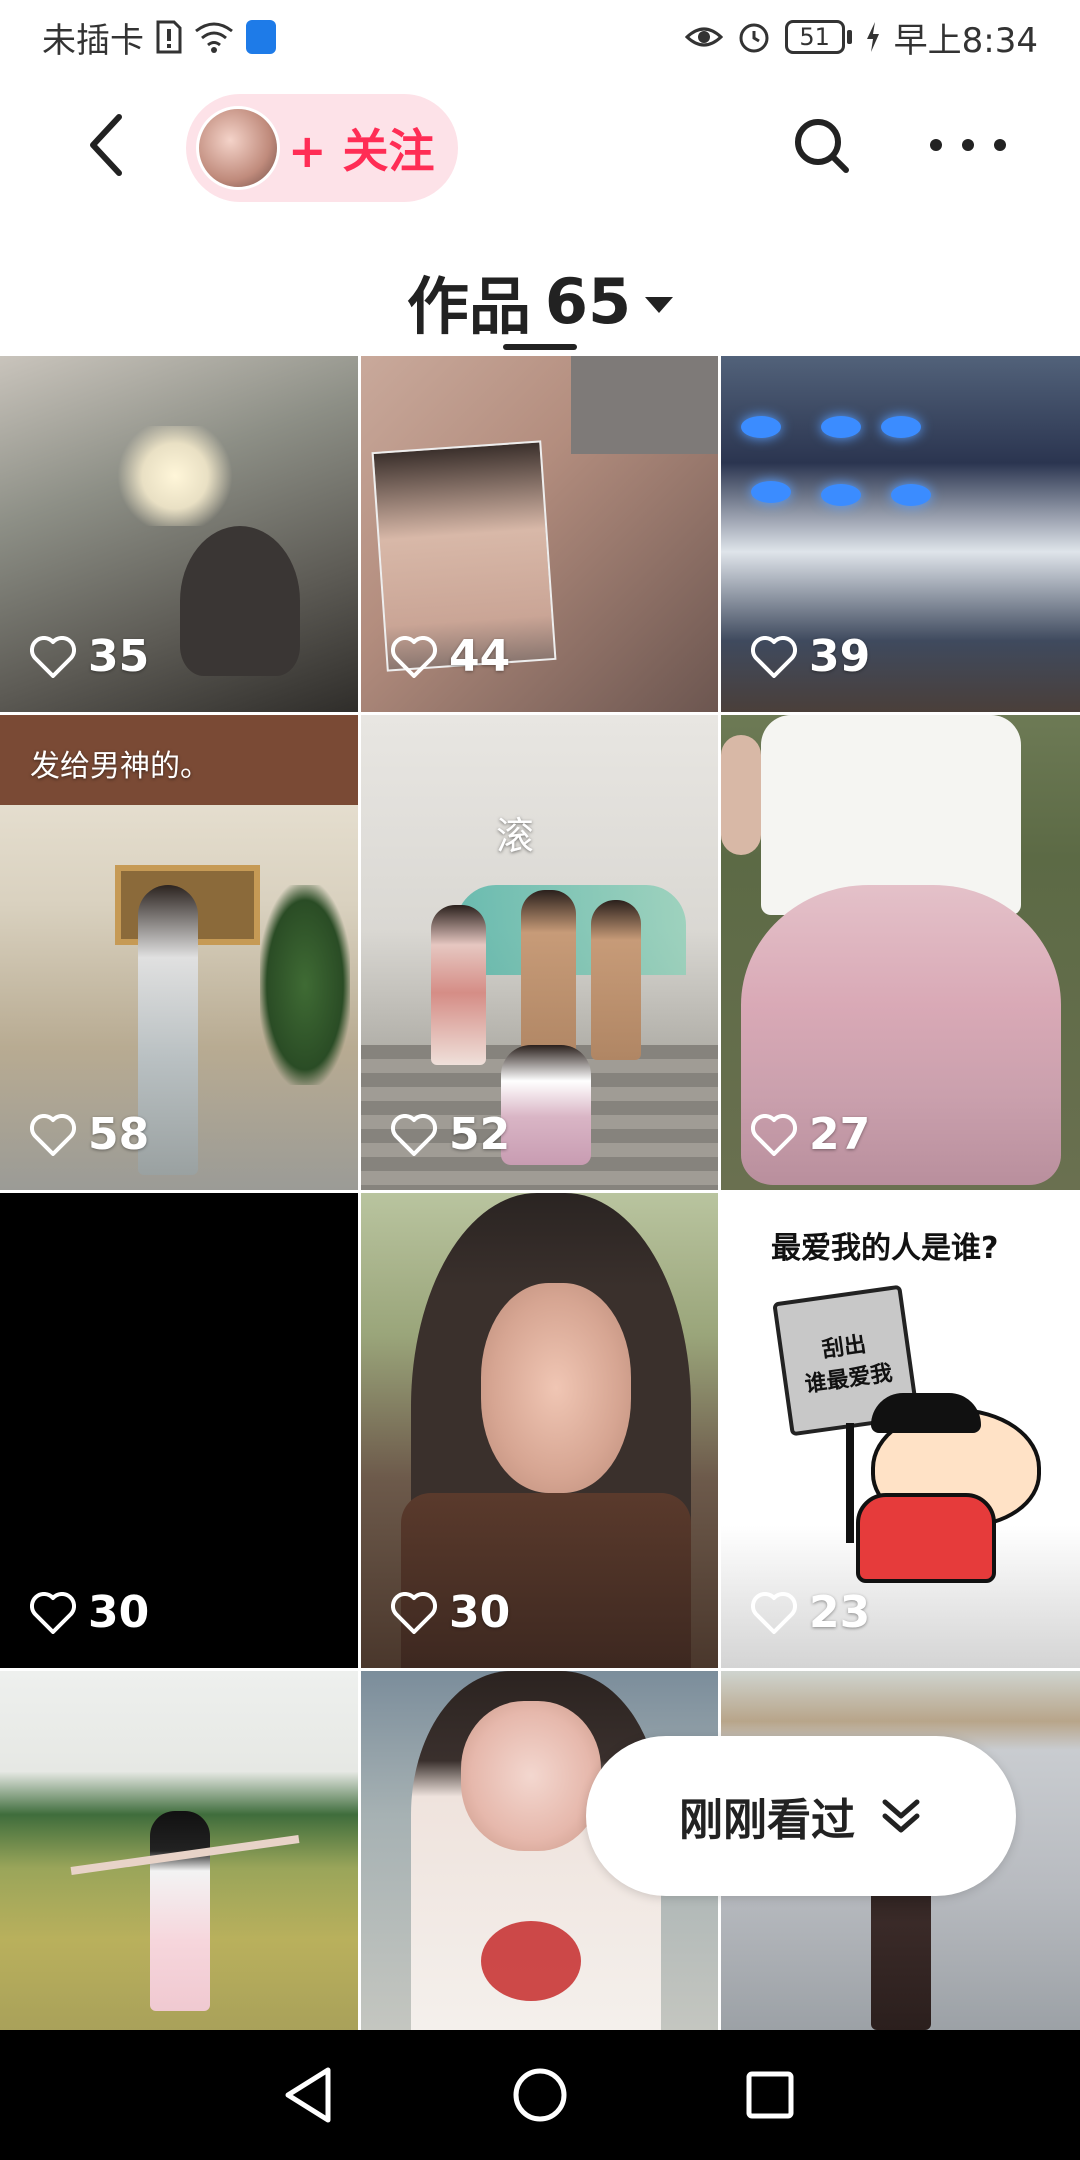 Image resolution: width=1080 pixels, height=2160 pixels. I want to click on like-count-text: 52, so click(480, 1134).